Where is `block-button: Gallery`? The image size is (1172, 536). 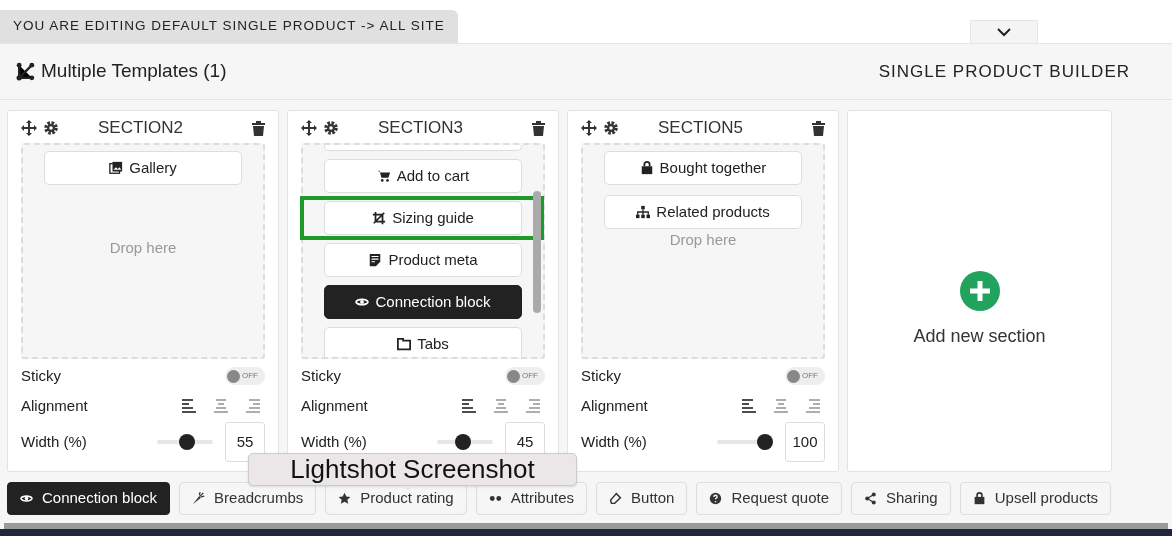 block-button: Gallery is located at coordinates (143, 168).